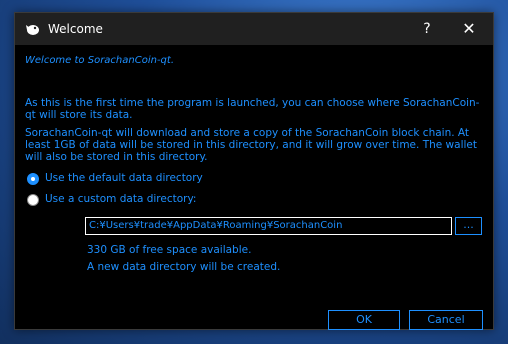 This screenshot has height=344, width=508. What do you see at coordinates (254, 29) in the screenshot?
I see `title-bar: Welcome ? ✕` at bounding box center [254, 29].